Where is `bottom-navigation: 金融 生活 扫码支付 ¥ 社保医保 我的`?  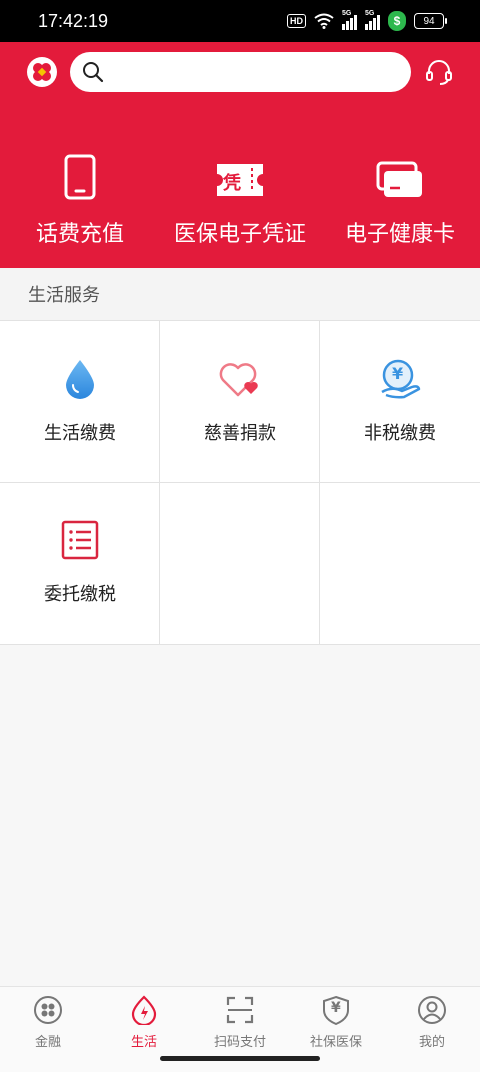 bottom-navigation: 金融 生活 扫码支付 ¥ 社保医保 我的 is located at coordinates (240, 1018).